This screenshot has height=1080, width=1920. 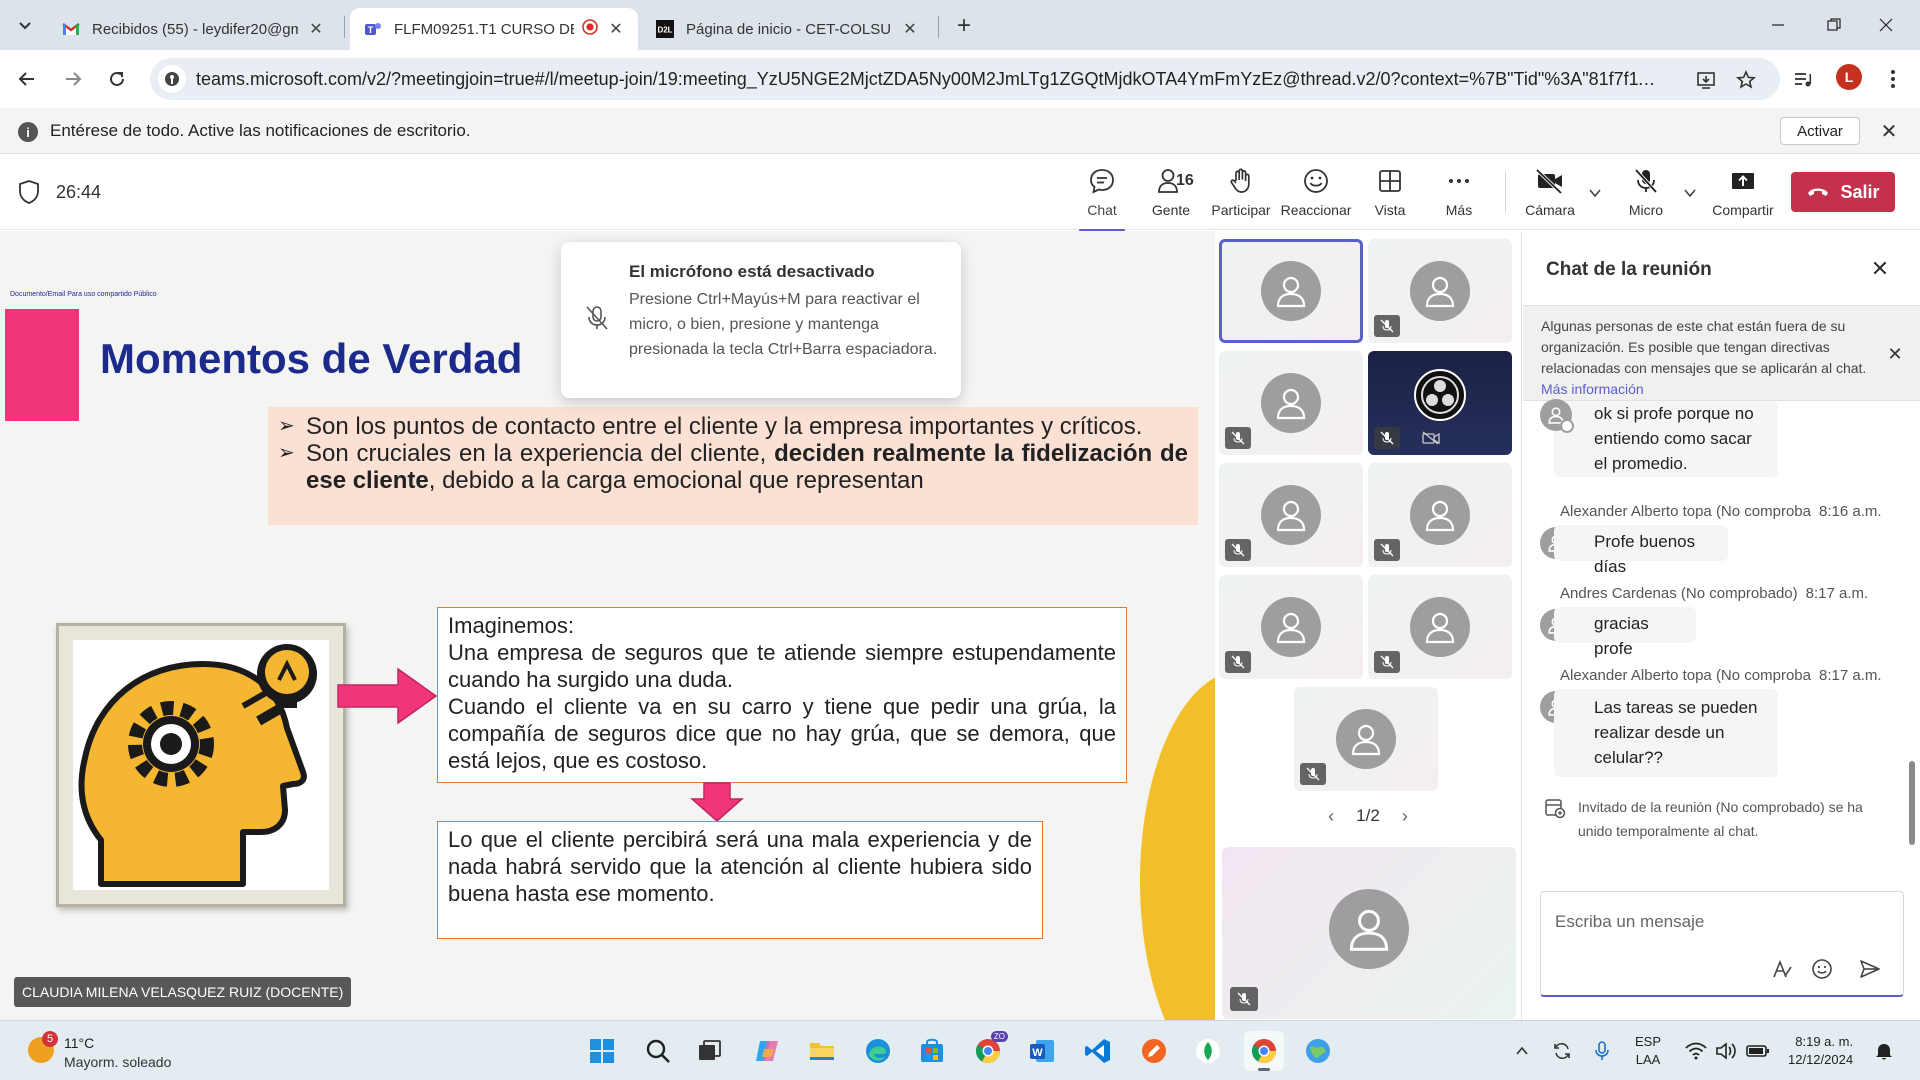 What do you see at coordinates (717, 802) in the screenshot?
I see `arrow-down-pink-icon` at bounding box center [717, 802].